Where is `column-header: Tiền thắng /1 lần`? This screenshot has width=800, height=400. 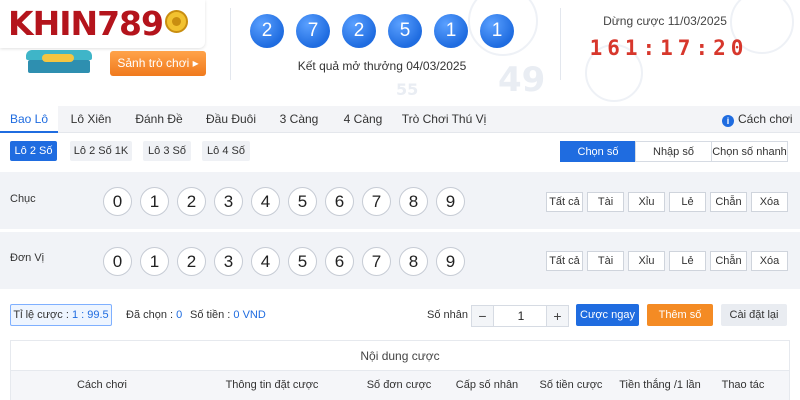
column-header: Tiền thắng /1 lần is located at coordinates (660, 385).